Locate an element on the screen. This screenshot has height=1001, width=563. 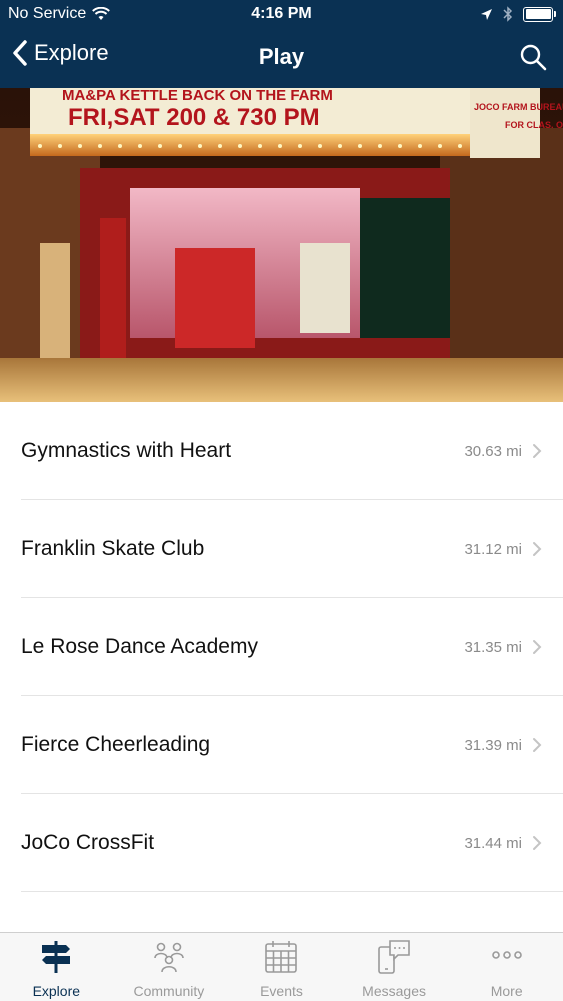
tab-messages: Messages is located at coordinates (394, 967).